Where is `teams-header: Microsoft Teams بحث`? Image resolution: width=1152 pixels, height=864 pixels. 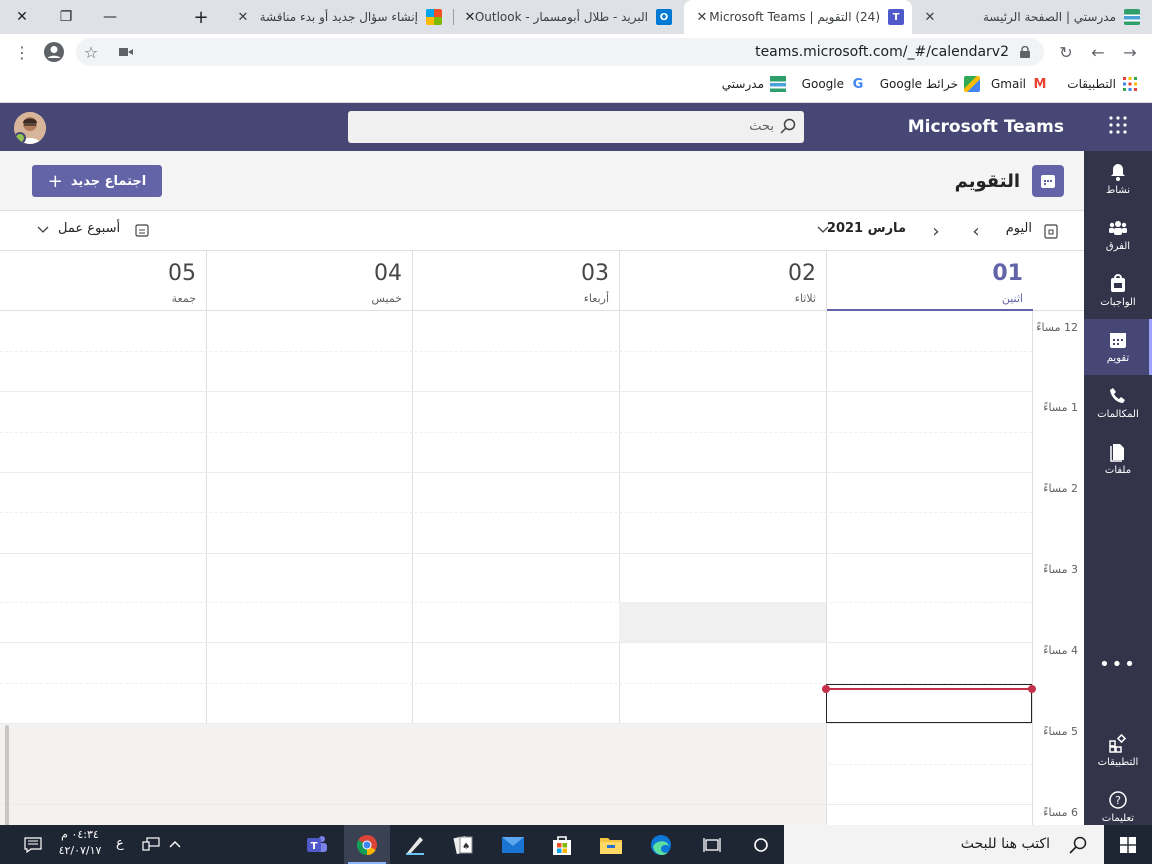
teams-header: Microsoft Teams بحث is located at coordinates (576, 127).